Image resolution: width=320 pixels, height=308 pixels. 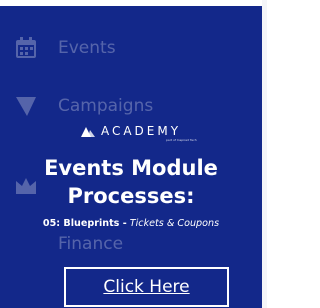 What do you see at coordinates (141, 131) in the screenshot?
I see `academy-logo-text: ACADEMY` at bounding box center [141, 131].